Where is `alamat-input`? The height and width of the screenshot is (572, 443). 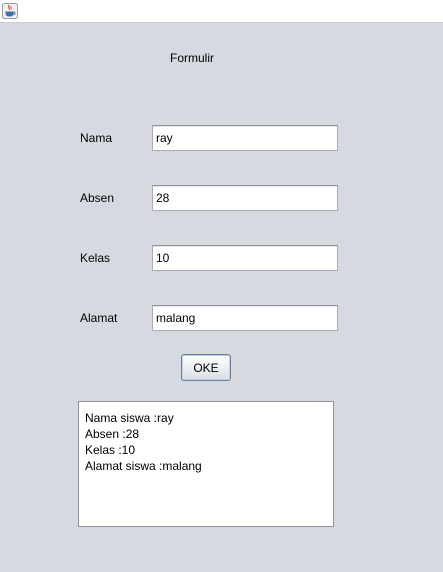 alamat-input is located at coordinates (245, 318).